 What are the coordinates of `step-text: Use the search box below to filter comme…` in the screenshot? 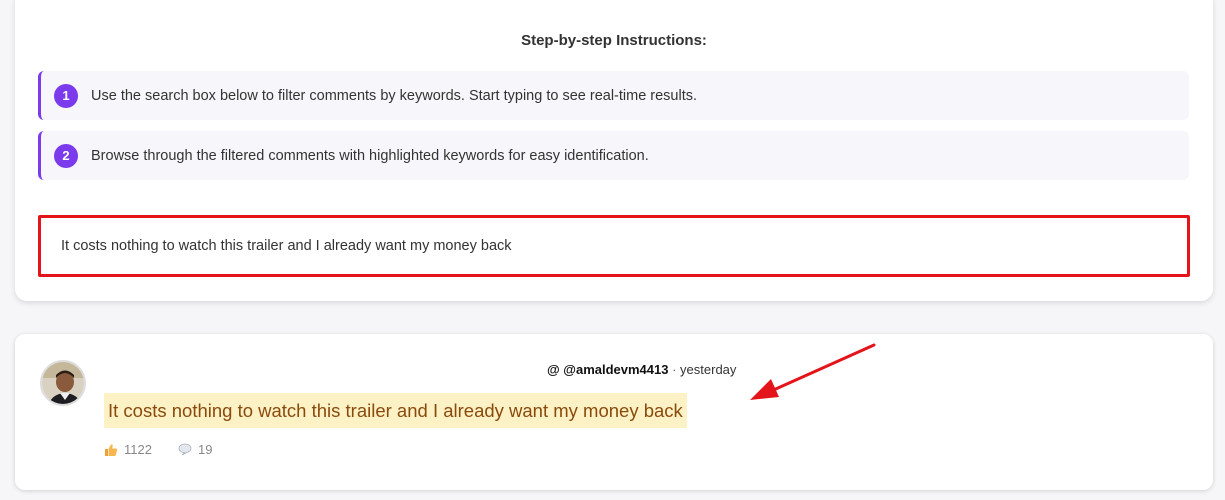 It's located at (394, 95).